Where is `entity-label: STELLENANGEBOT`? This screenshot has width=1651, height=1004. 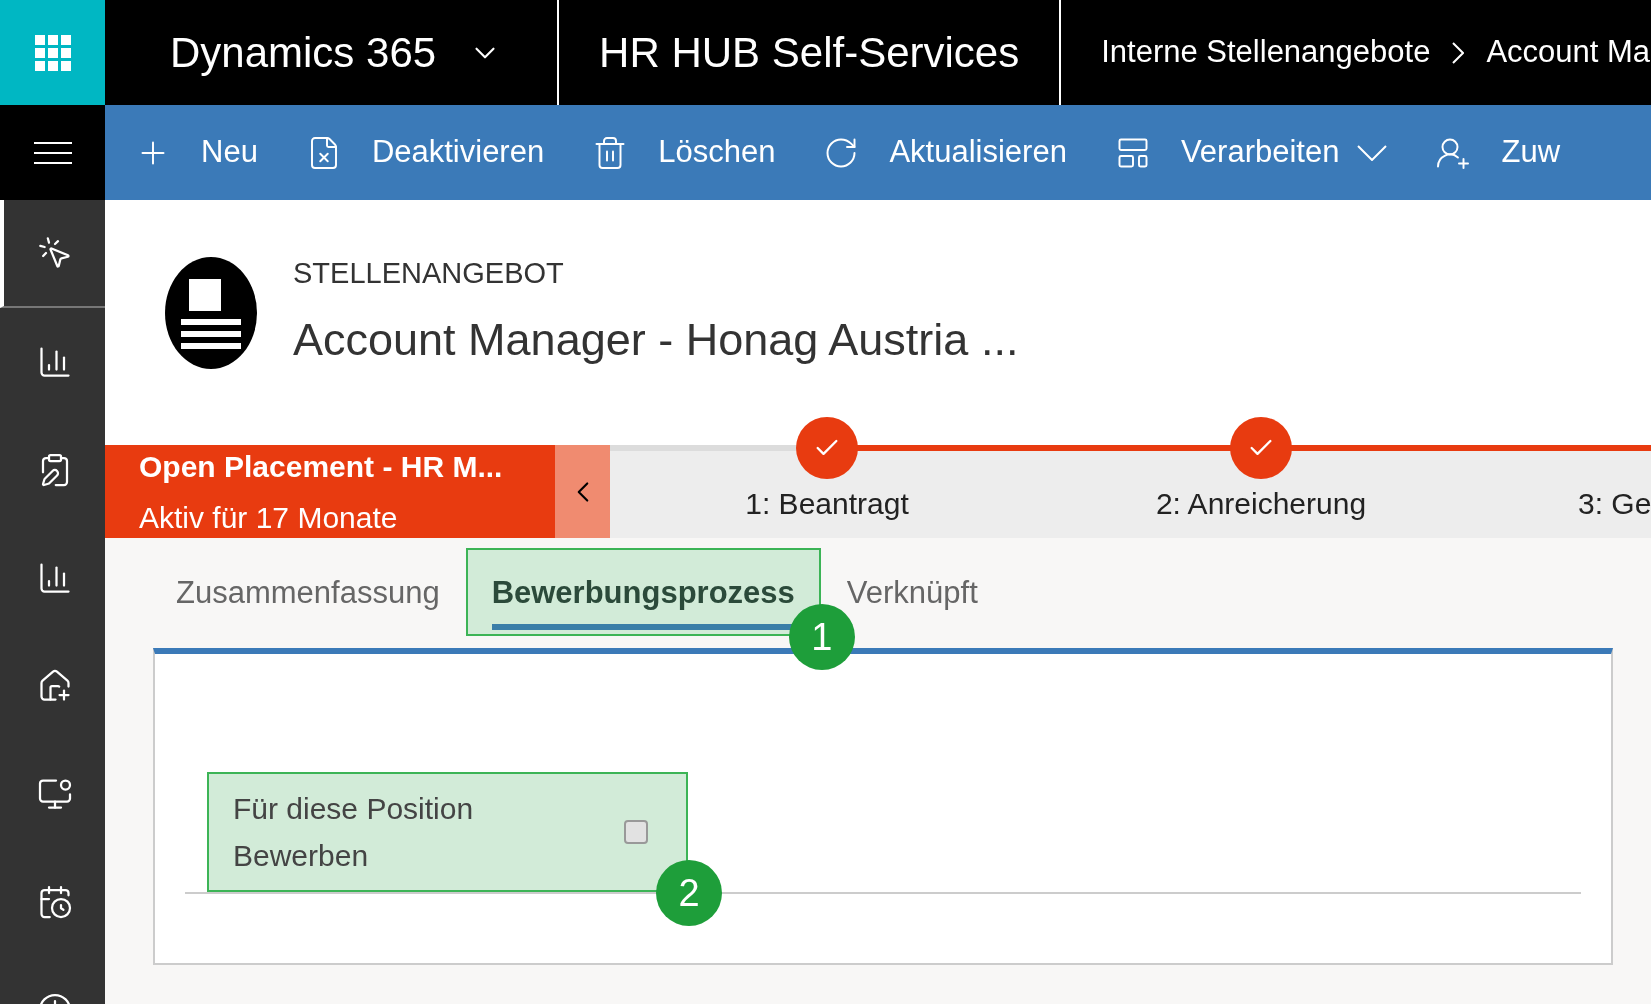 entity-label: STELLENANGEBOT is located at coordinates (429, 273).